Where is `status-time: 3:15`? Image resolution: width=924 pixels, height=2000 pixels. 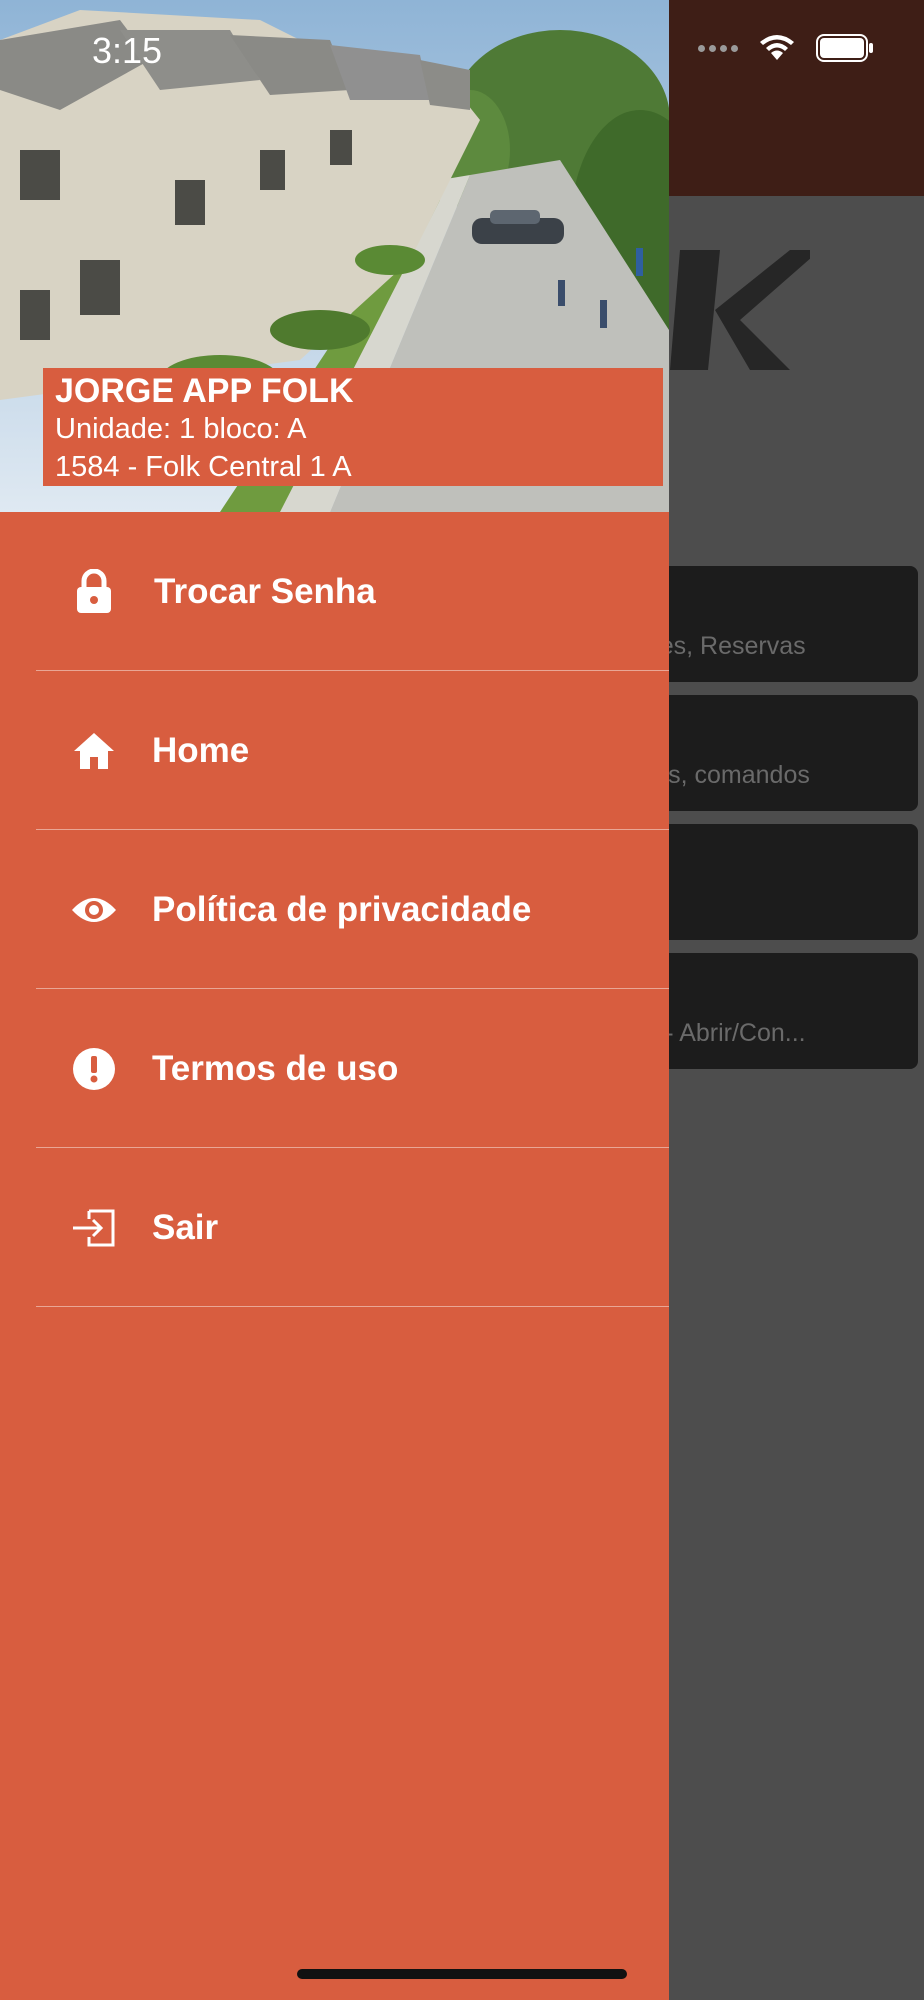 status-time: 3:15 is located at coordinates (127, 50).